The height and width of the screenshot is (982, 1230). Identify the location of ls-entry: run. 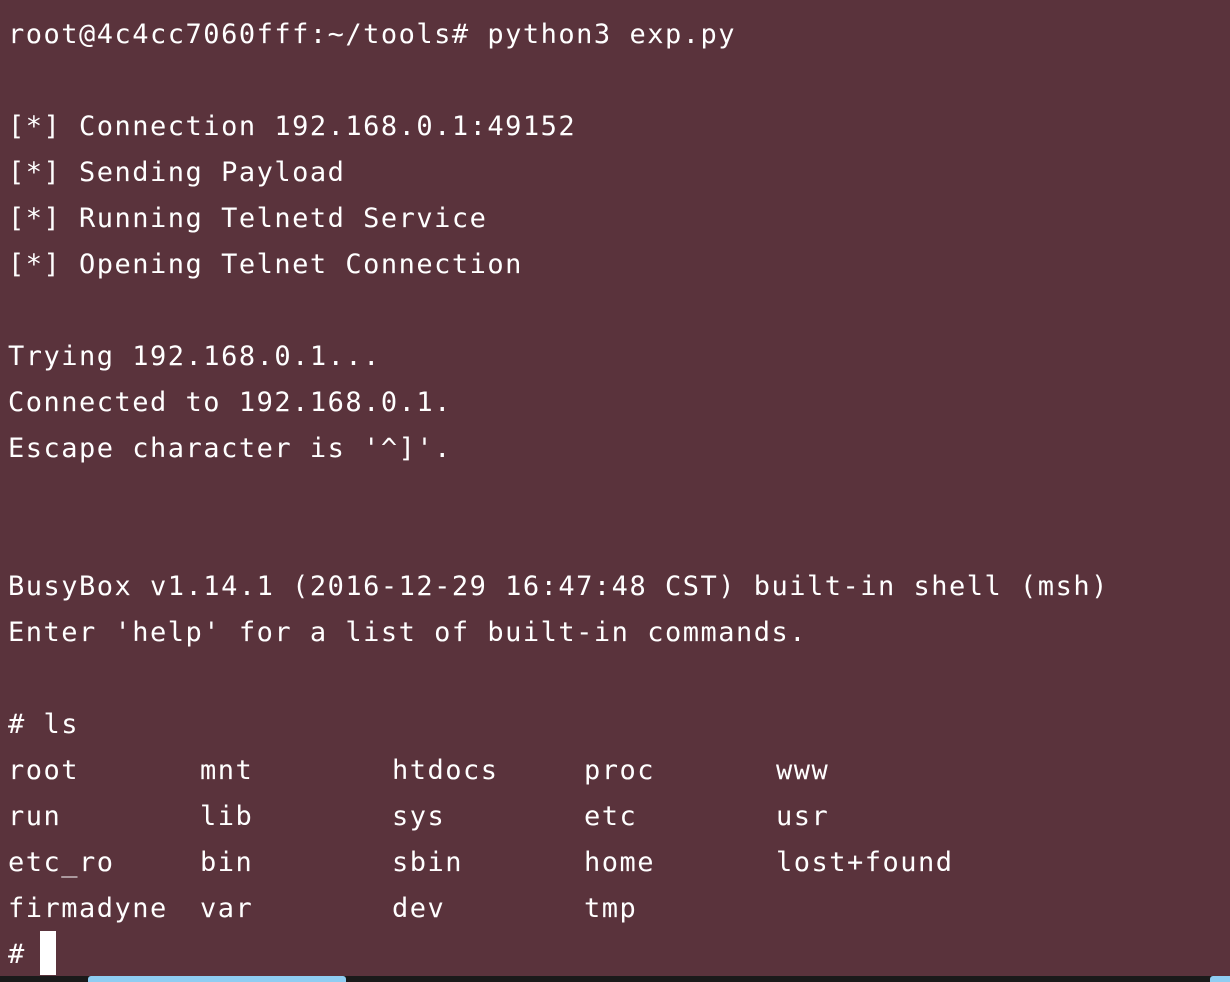
(35, 816).